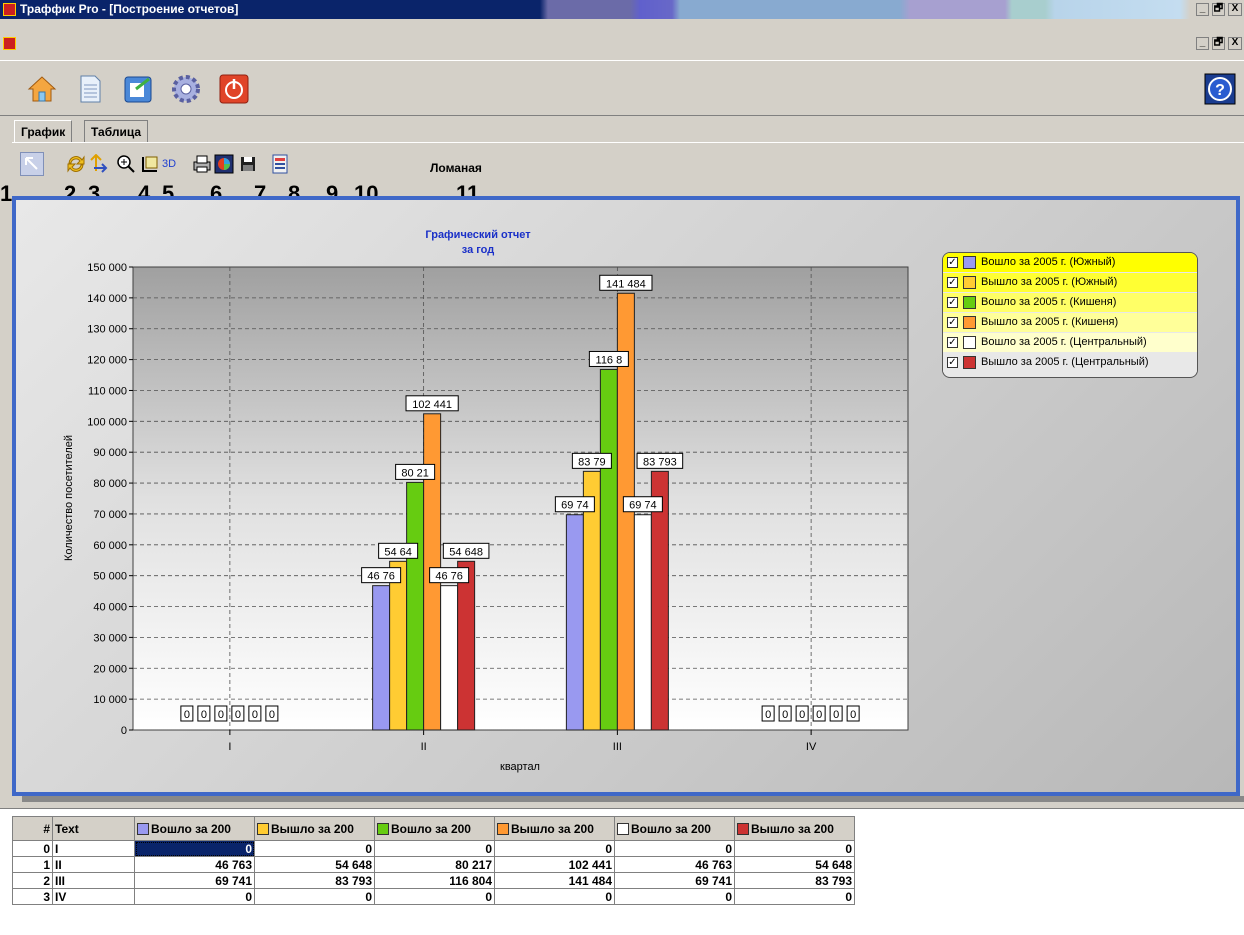 The width and height of the screenshot is (1244, 935). I want to click on legend-item: ✓ Вышло за 2005 г. (Центральный), so click(1070, 362).